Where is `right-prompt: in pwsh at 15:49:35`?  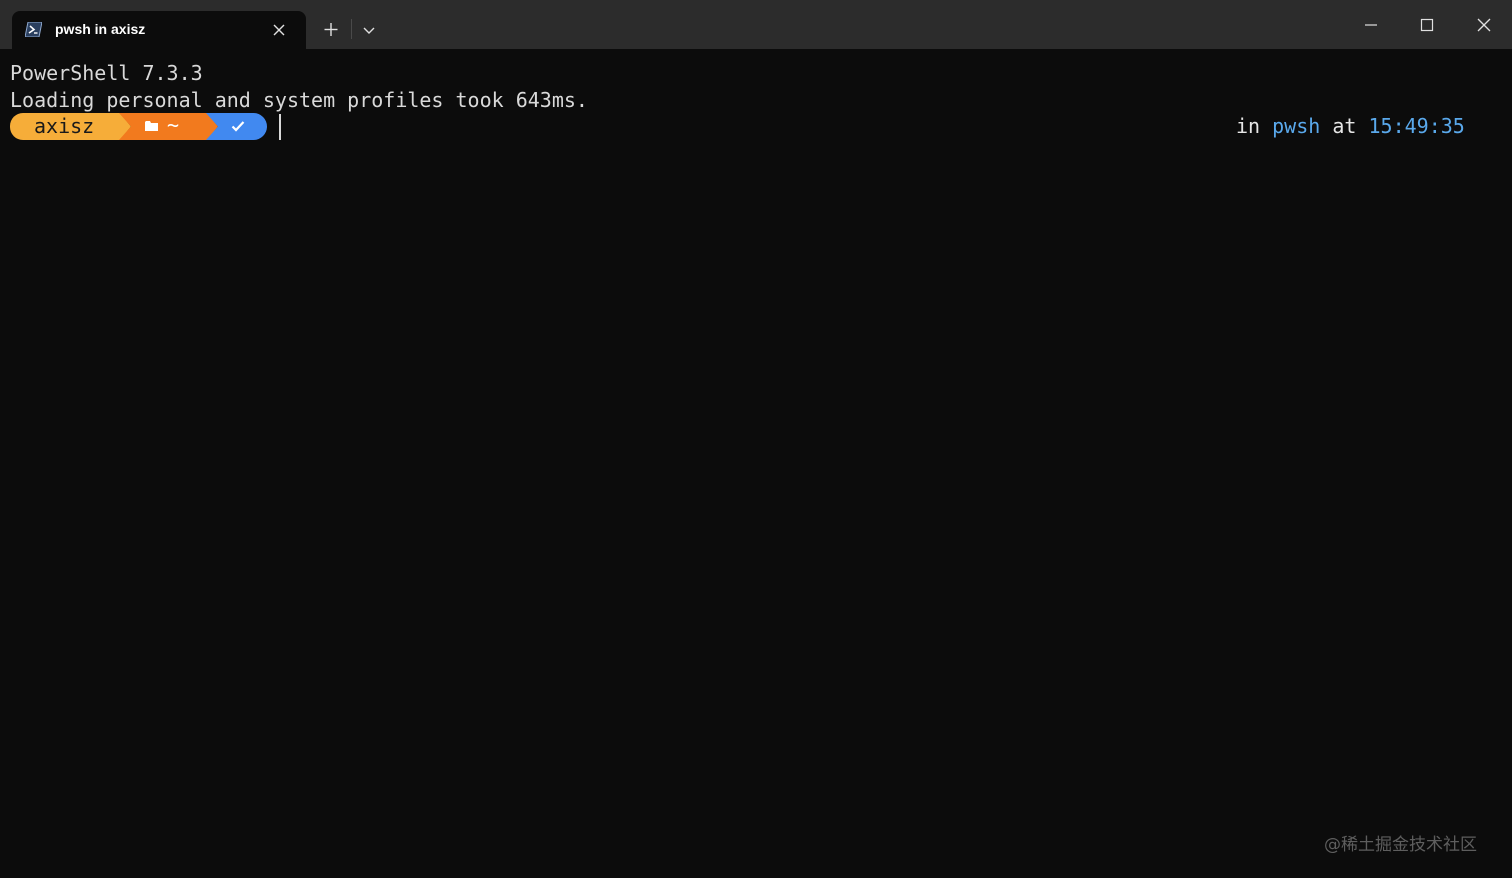 right-prompt: in pwsh at 15:49:35 is located at coordinates (1350, 126).